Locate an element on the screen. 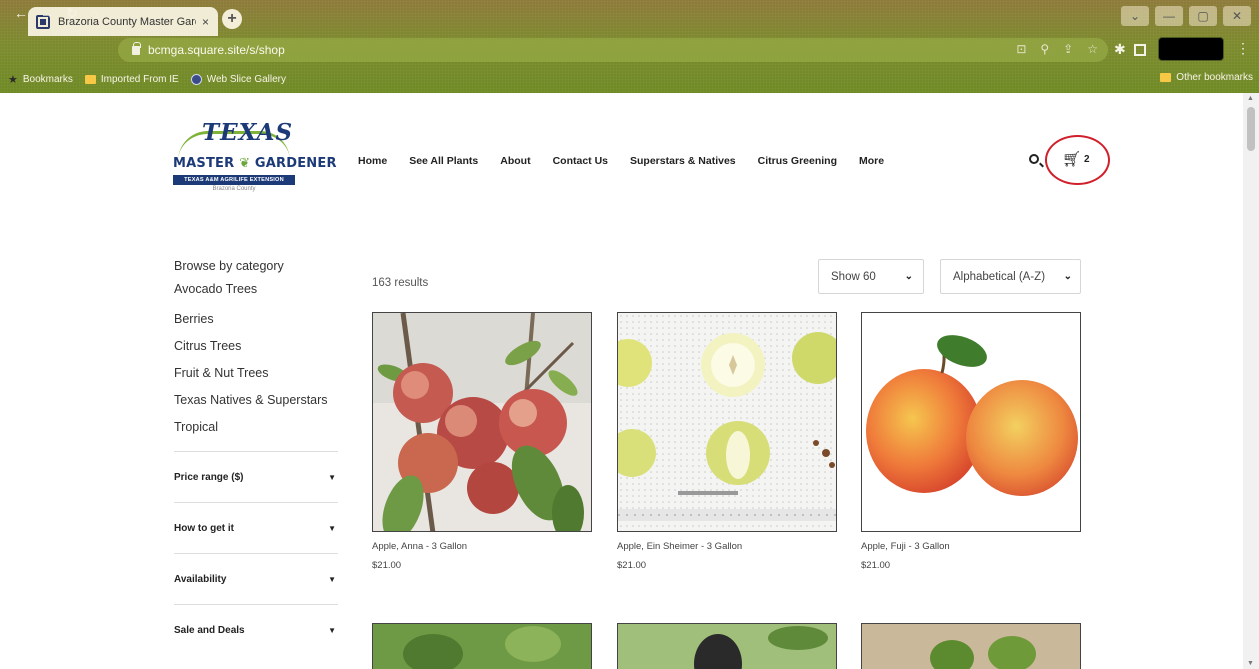 This screenshot has height=669, width=1259. zoom-icon: ⚲ is located at coordinates (1044, 49).